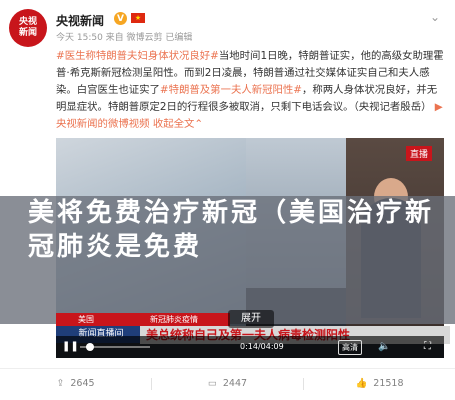  What do you see at coordinates (388, 383) in the screenshot?
I see `like-count: 21518` at bounding box center [388, 383].